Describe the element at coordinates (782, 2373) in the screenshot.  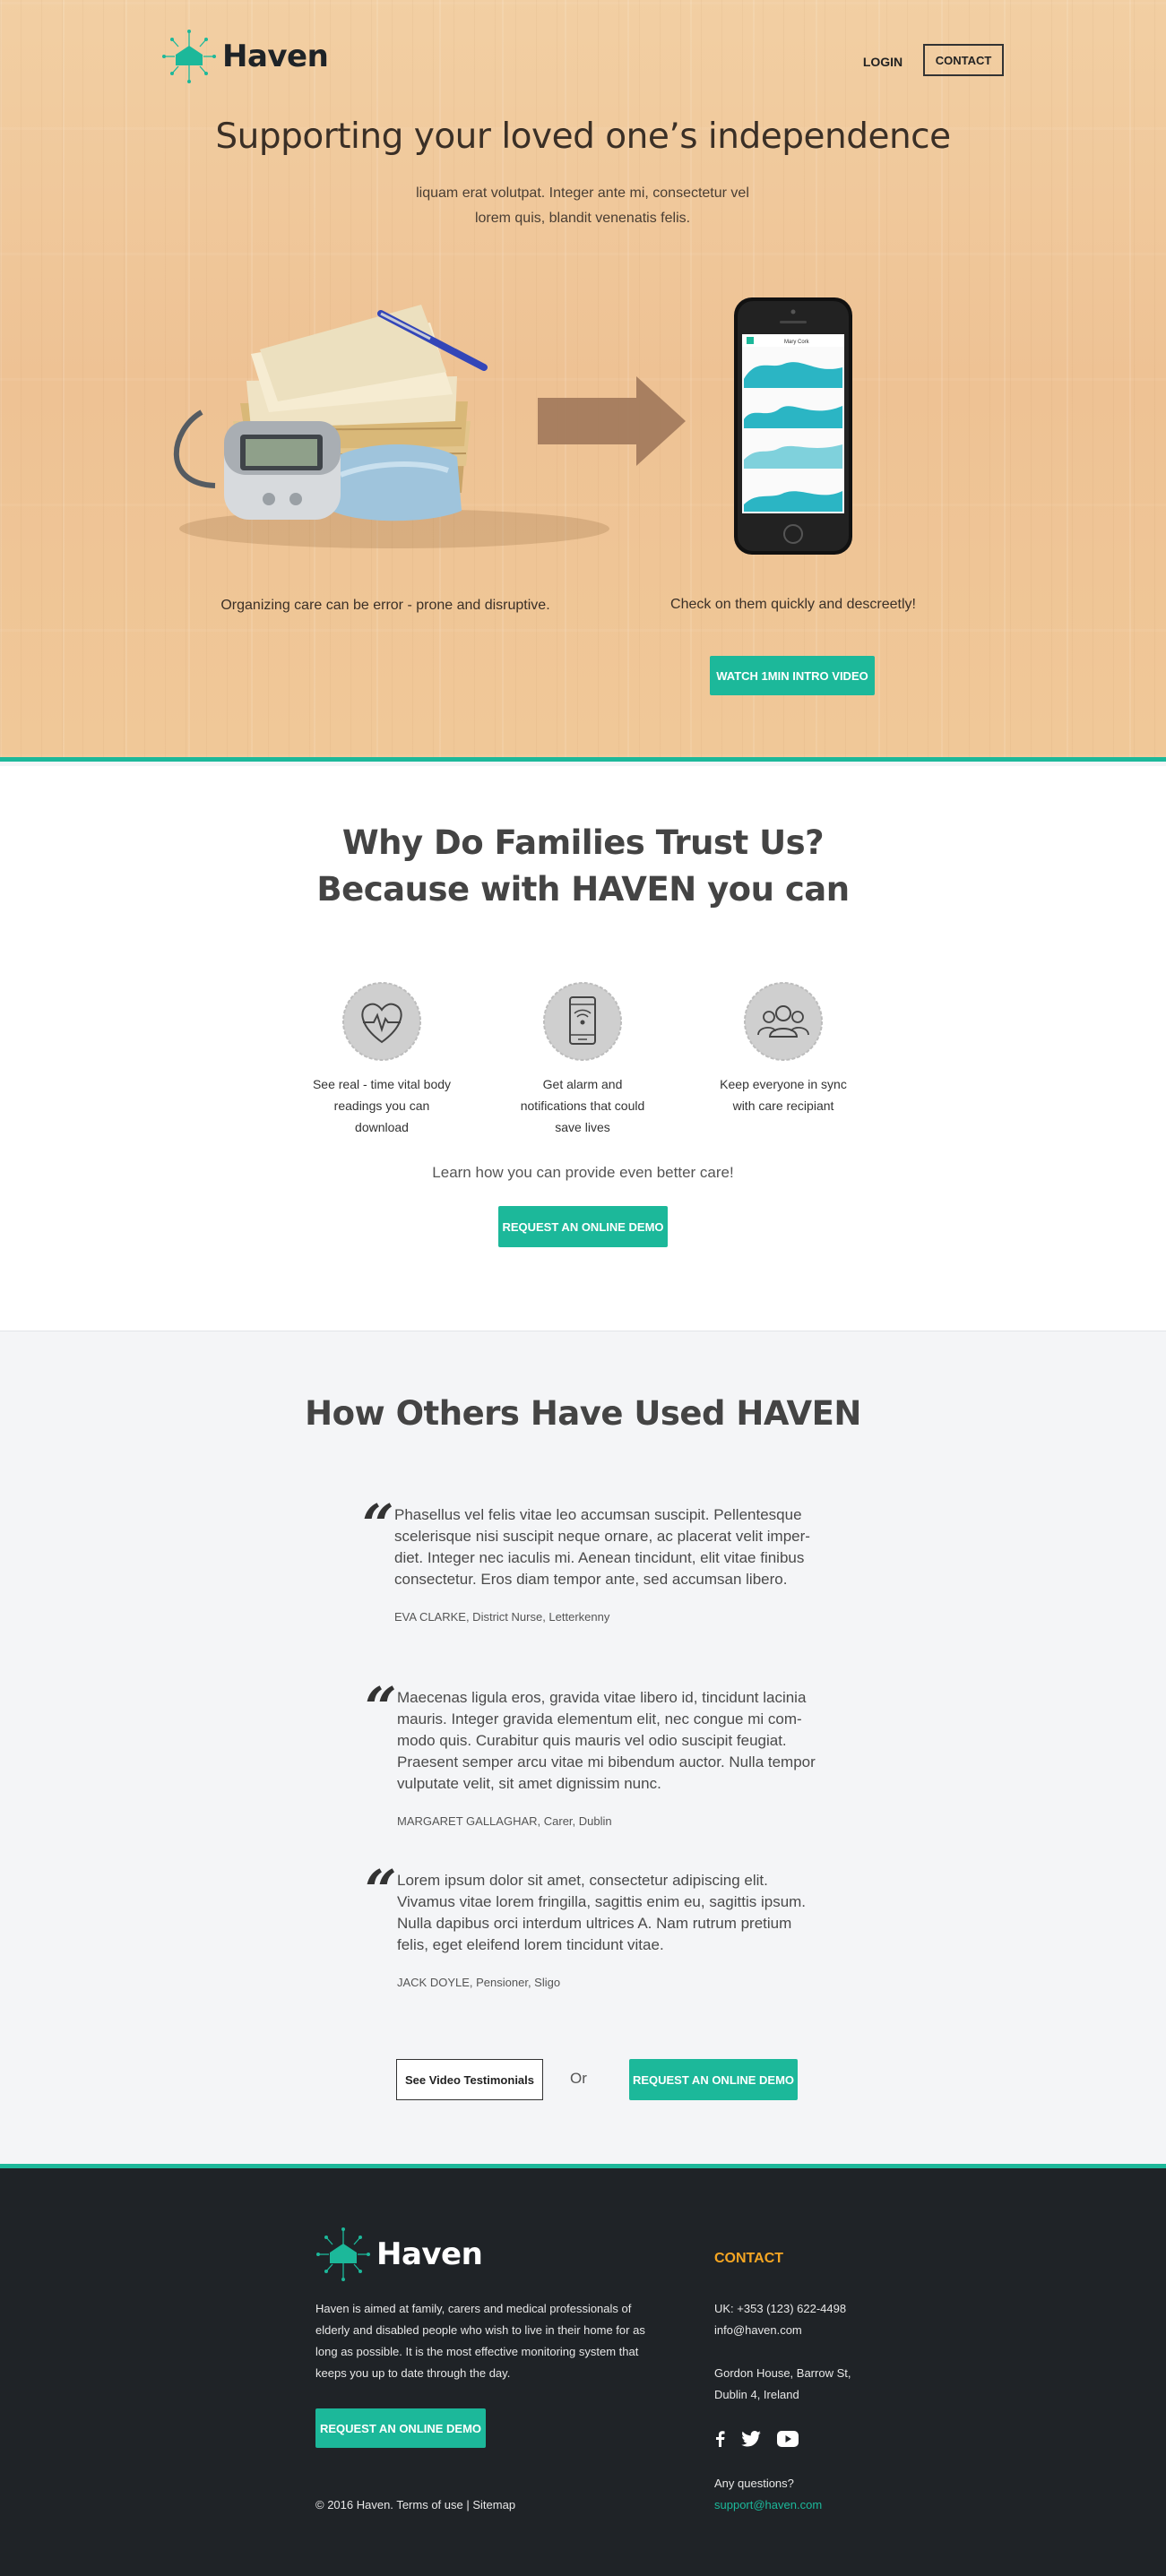
I see `address-line-1: Gordon House, Barrow St,` at that location.